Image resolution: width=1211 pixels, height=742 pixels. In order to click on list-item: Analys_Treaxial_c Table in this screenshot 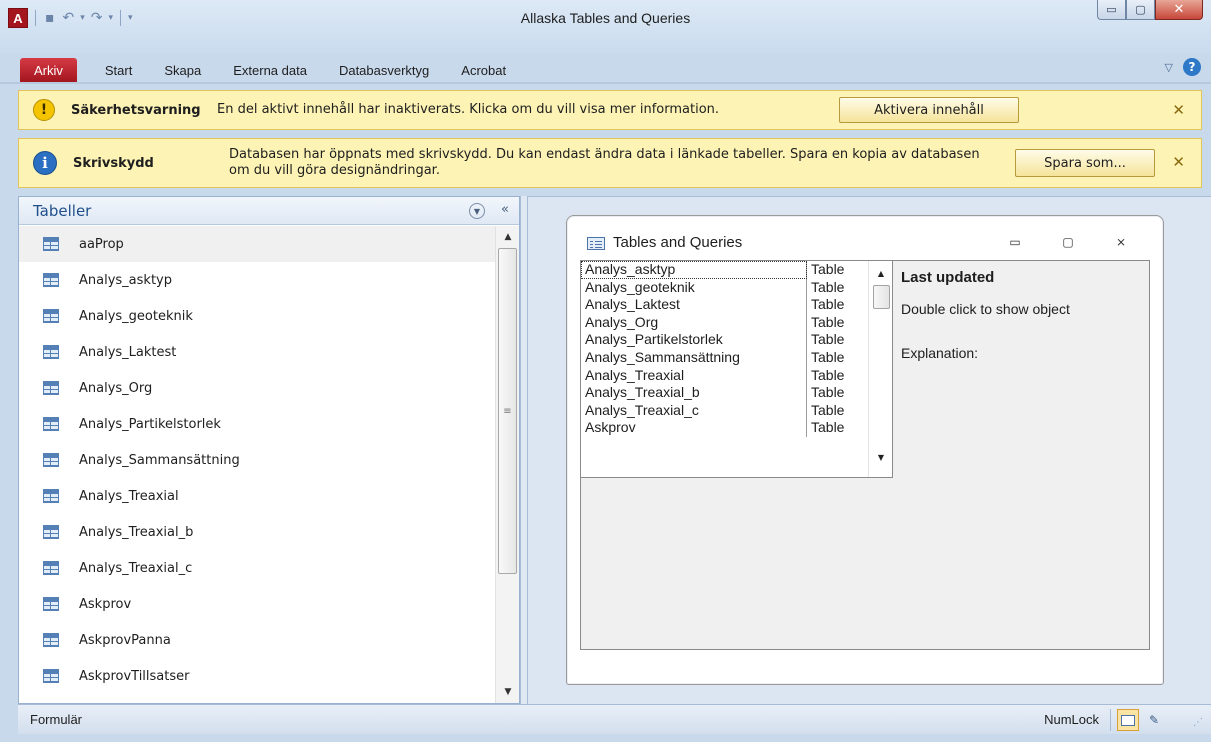, I will do `click(736, 410)`.